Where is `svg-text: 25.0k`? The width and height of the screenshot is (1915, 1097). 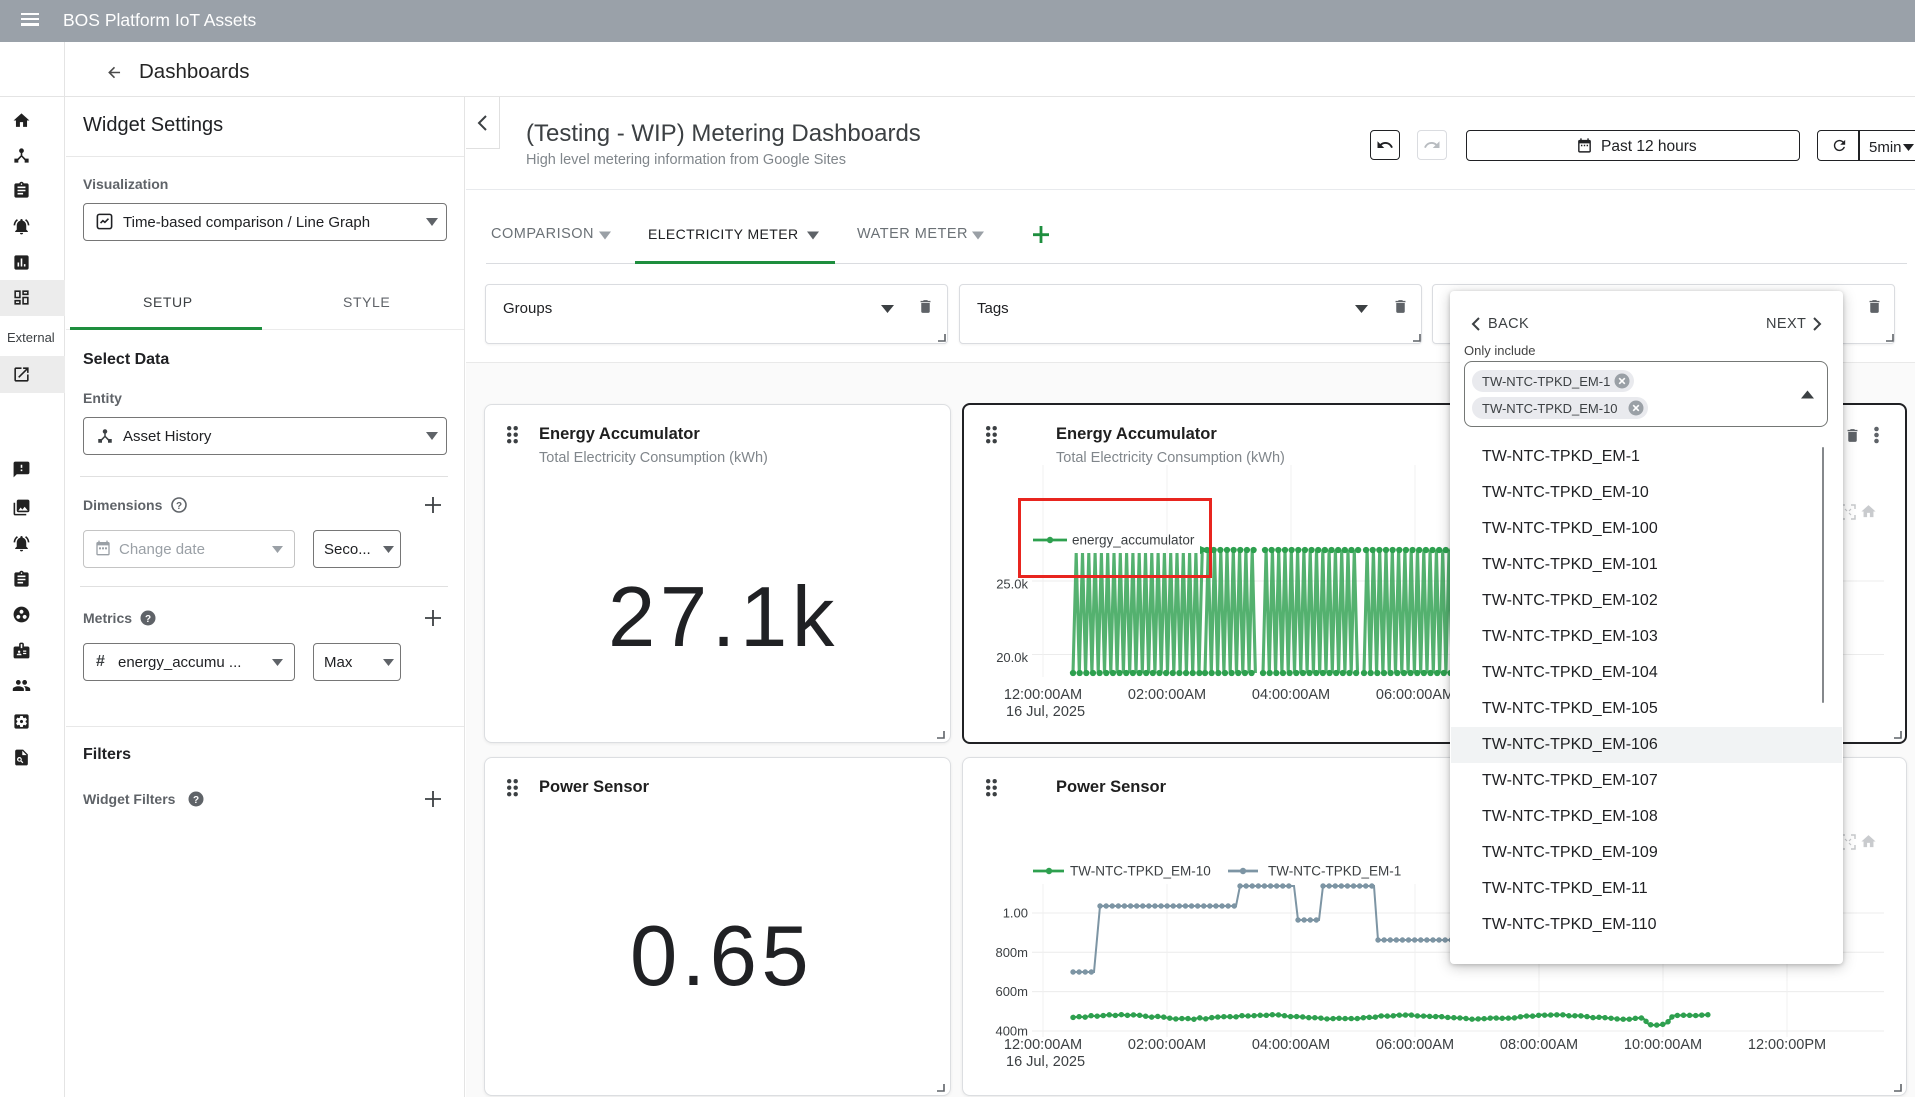
svg-text: 25.0k is located at coordinates (1012, 584).